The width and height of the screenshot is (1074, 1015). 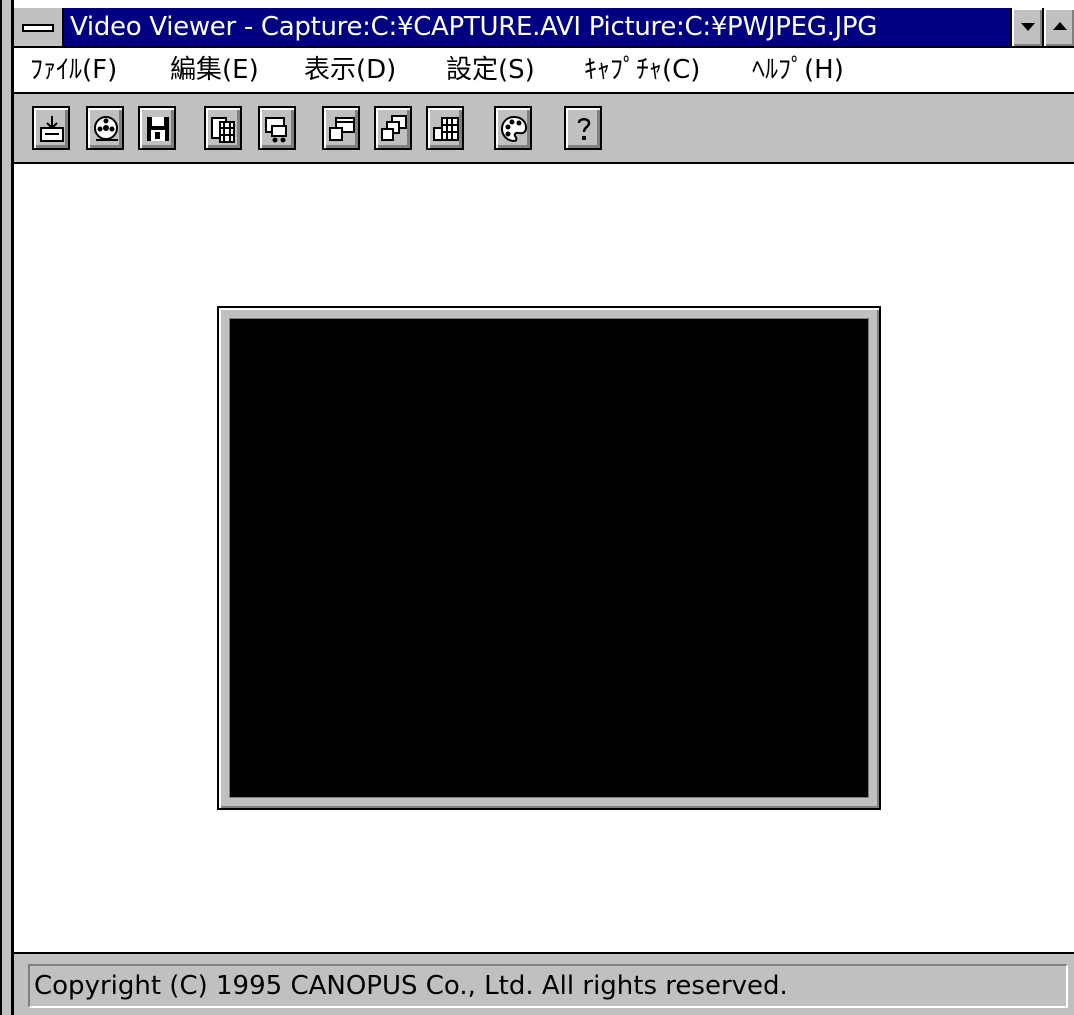 I want to click on film-strip-button, so click(x=223, y=128).